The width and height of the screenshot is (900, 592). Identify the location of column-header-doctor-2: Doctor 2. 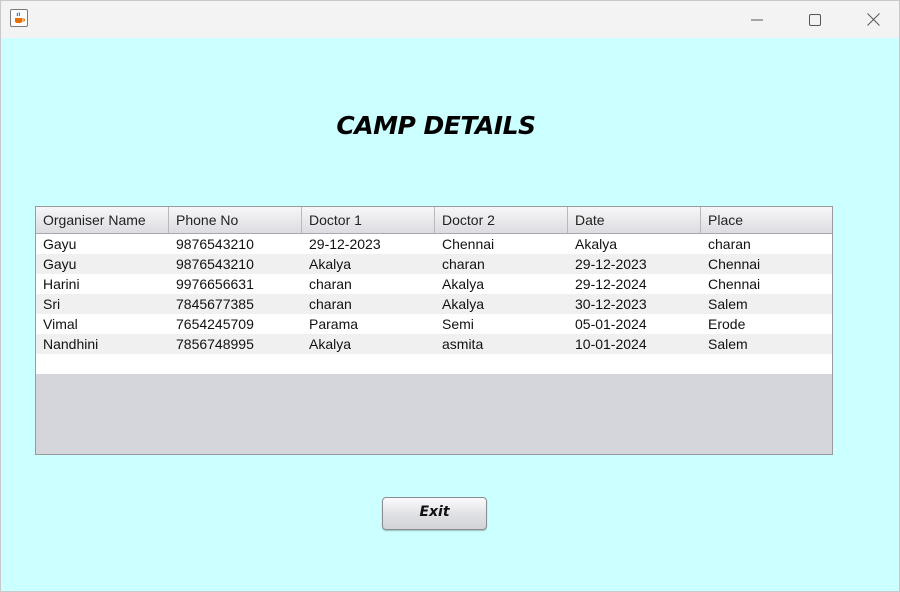
(501, 220).